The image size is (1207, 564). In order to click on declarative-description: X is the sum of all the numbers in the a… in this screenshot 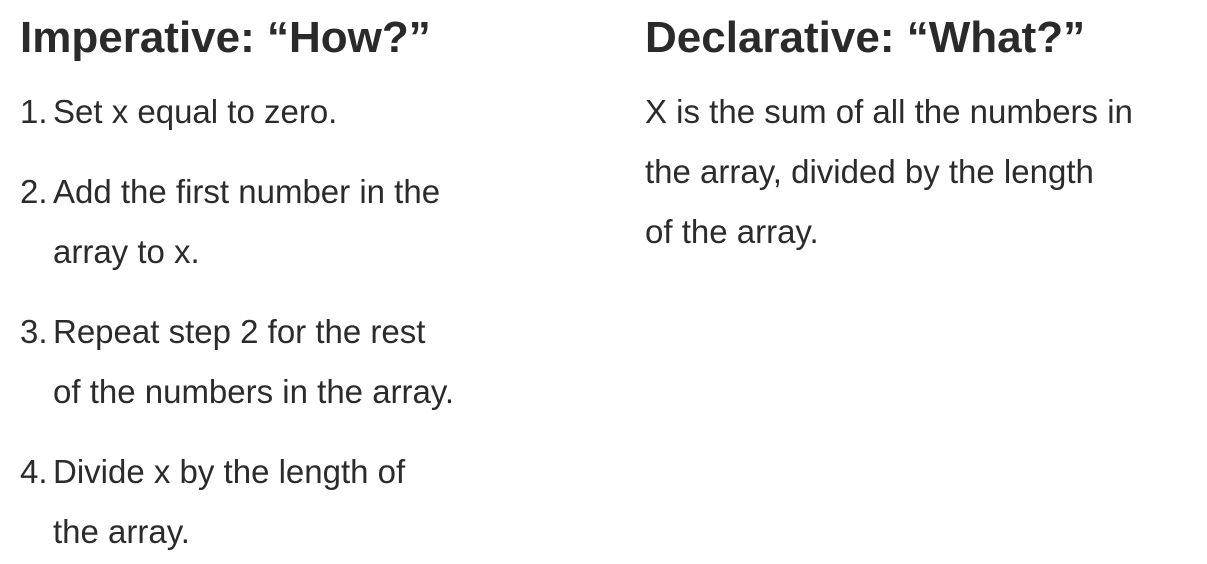, I will do `click(925, 172)`.